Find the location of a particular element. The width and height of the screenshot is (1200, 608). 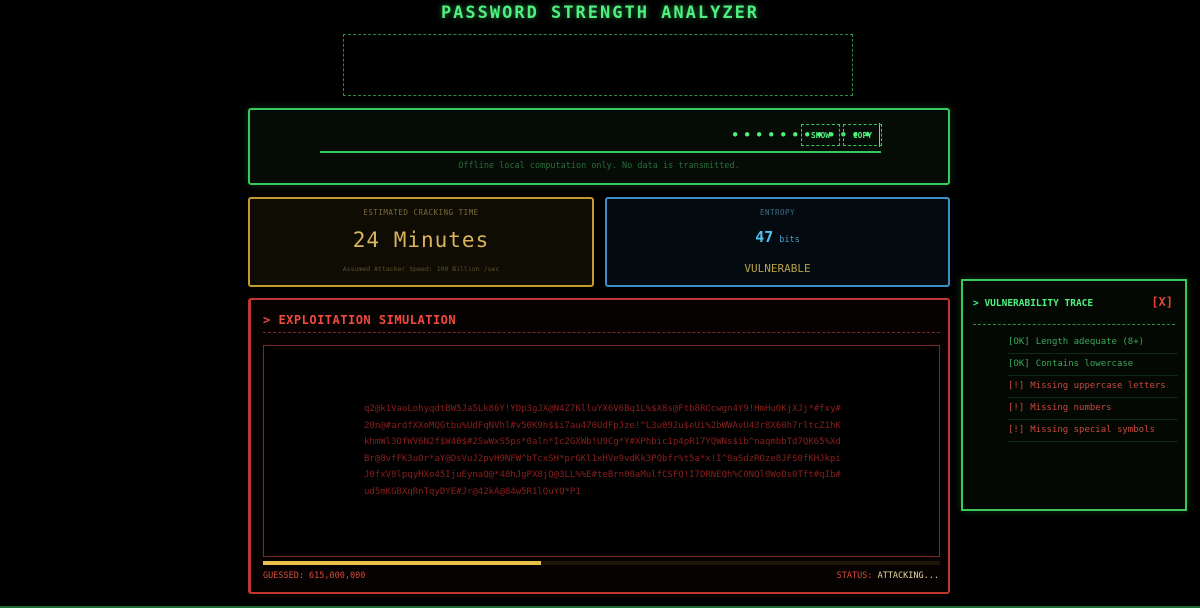

trace-title: > VULNERABILITY TRACE is located at coordinates (1033, 303).